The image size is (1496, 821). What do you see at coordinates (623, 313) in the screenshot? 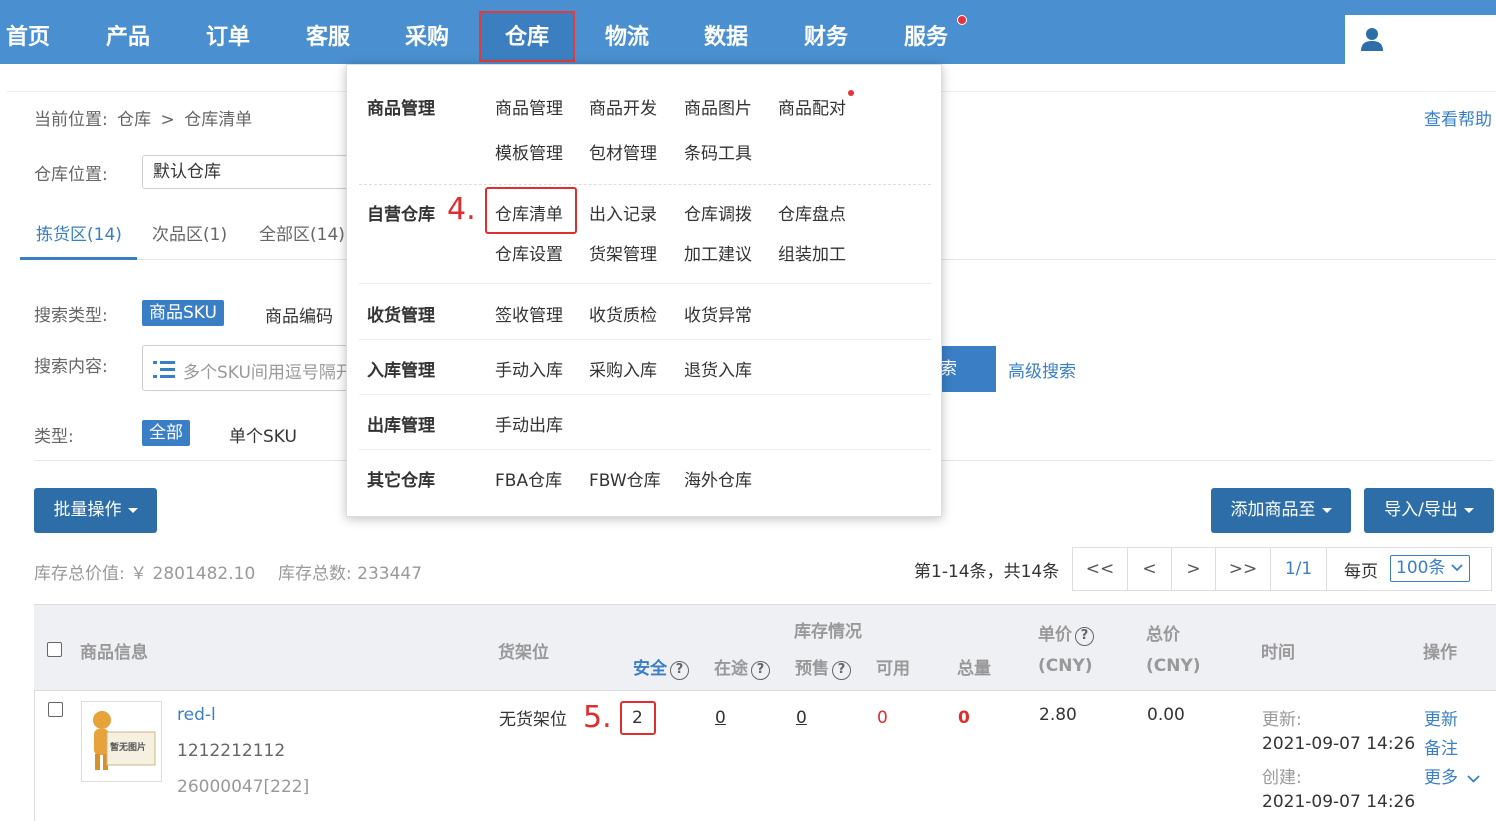
I see `dd-receiving-qc: 收货质检` at bounding box center [623, 313].